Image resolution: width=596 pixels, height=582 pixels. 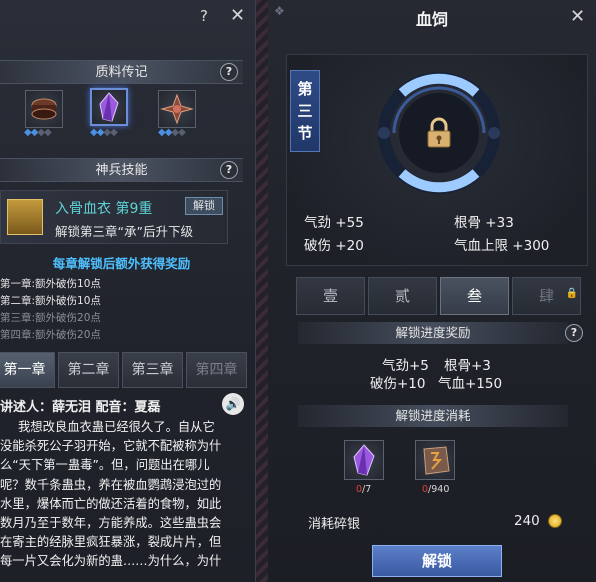 I want to click on silver-cost-value: 240, so click(x=527, y=521).